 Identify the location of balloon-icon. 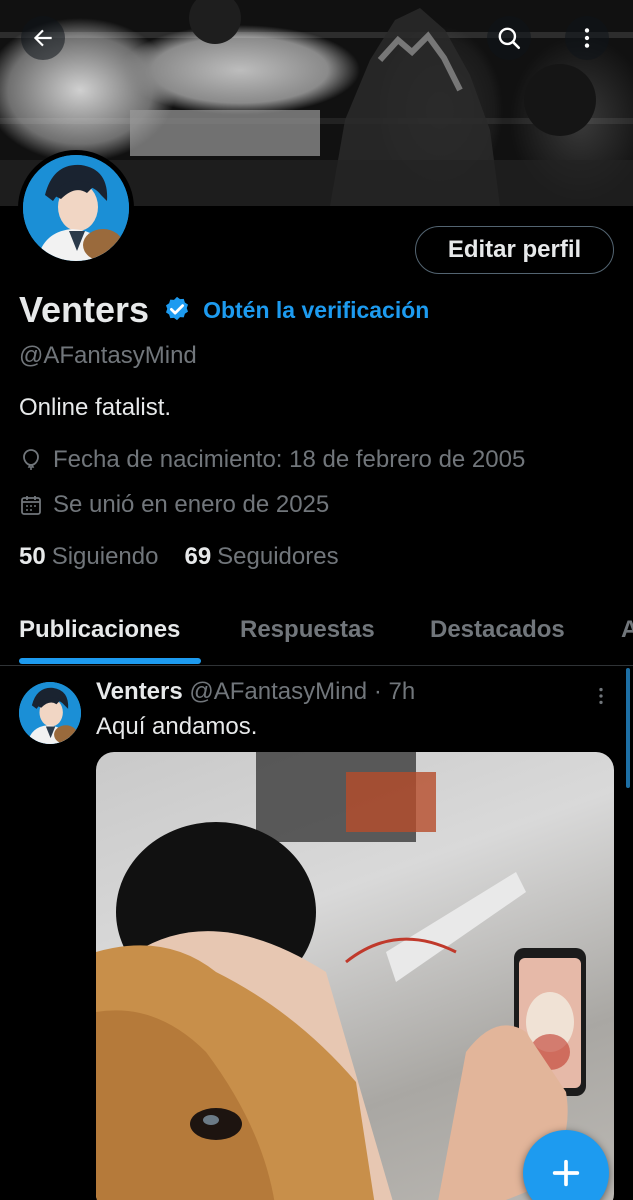
(31, 459).